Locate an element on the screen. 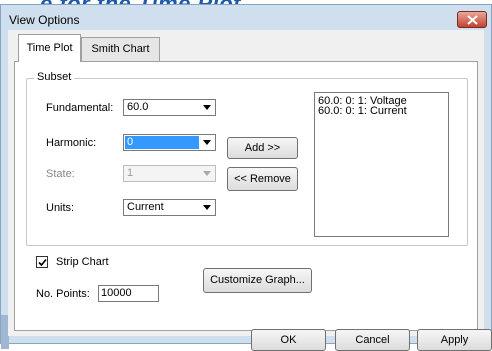 The image size is (492, 351). units-label: Units: is located at coordinates (60, 208).